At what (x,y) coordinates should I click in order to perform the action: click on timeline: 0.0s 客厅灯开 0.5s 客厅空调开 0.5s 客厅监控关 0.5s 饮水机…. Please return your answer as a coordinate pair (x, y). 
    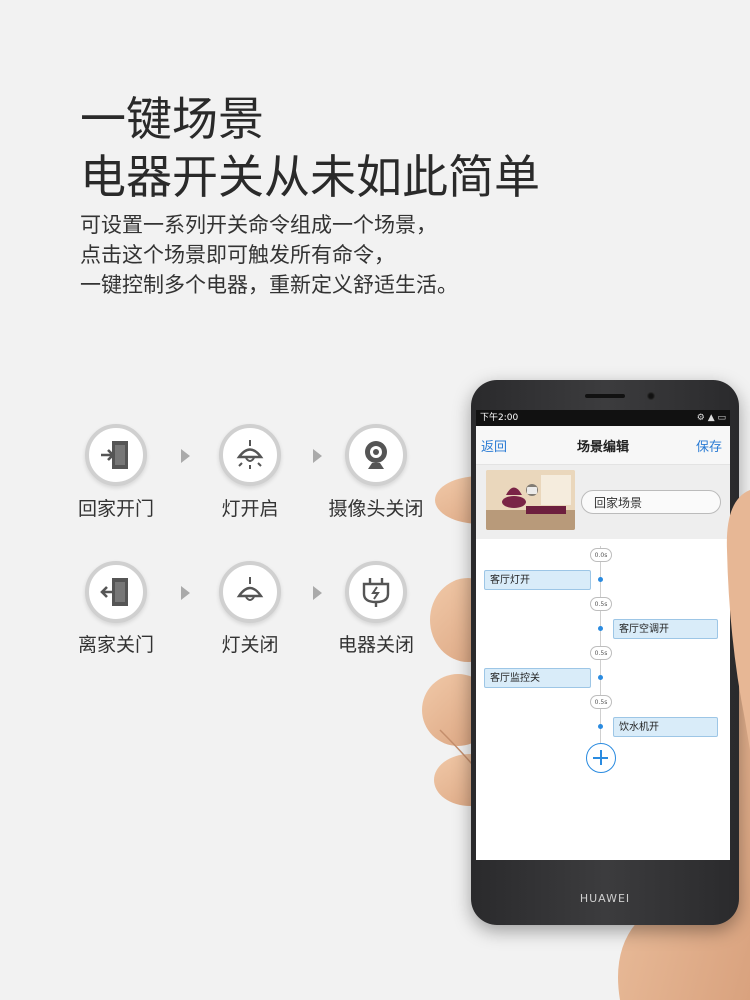
    Looking at the image, I should click on (603, 699).